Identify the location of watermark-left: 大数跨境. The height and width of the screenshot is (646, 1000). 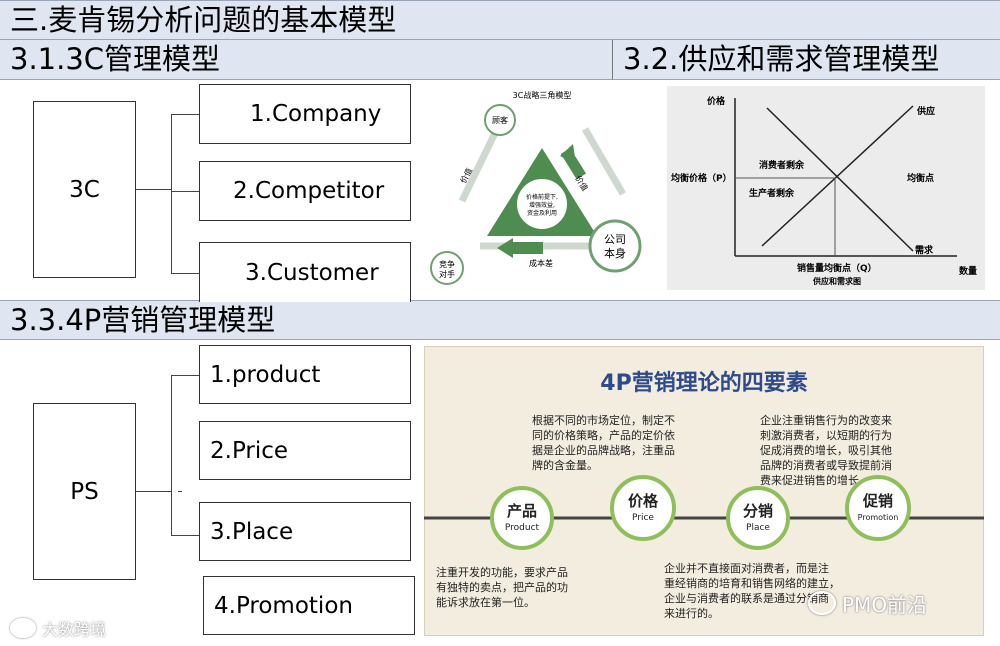
(58, 628).